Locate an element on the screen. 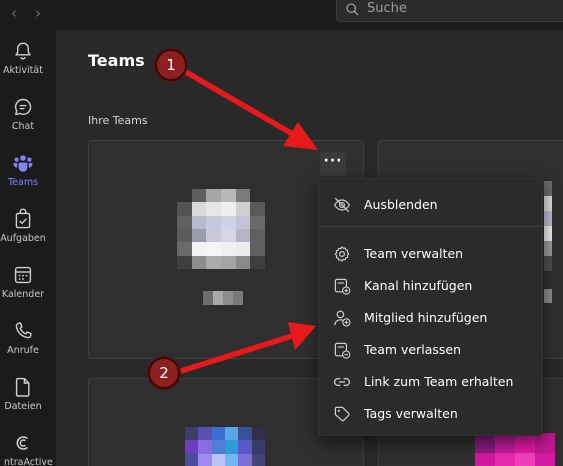 This screenshot has width=563, height=466. rail-item-aufgaben: Aufgaben is located at coordinates (23, 234).